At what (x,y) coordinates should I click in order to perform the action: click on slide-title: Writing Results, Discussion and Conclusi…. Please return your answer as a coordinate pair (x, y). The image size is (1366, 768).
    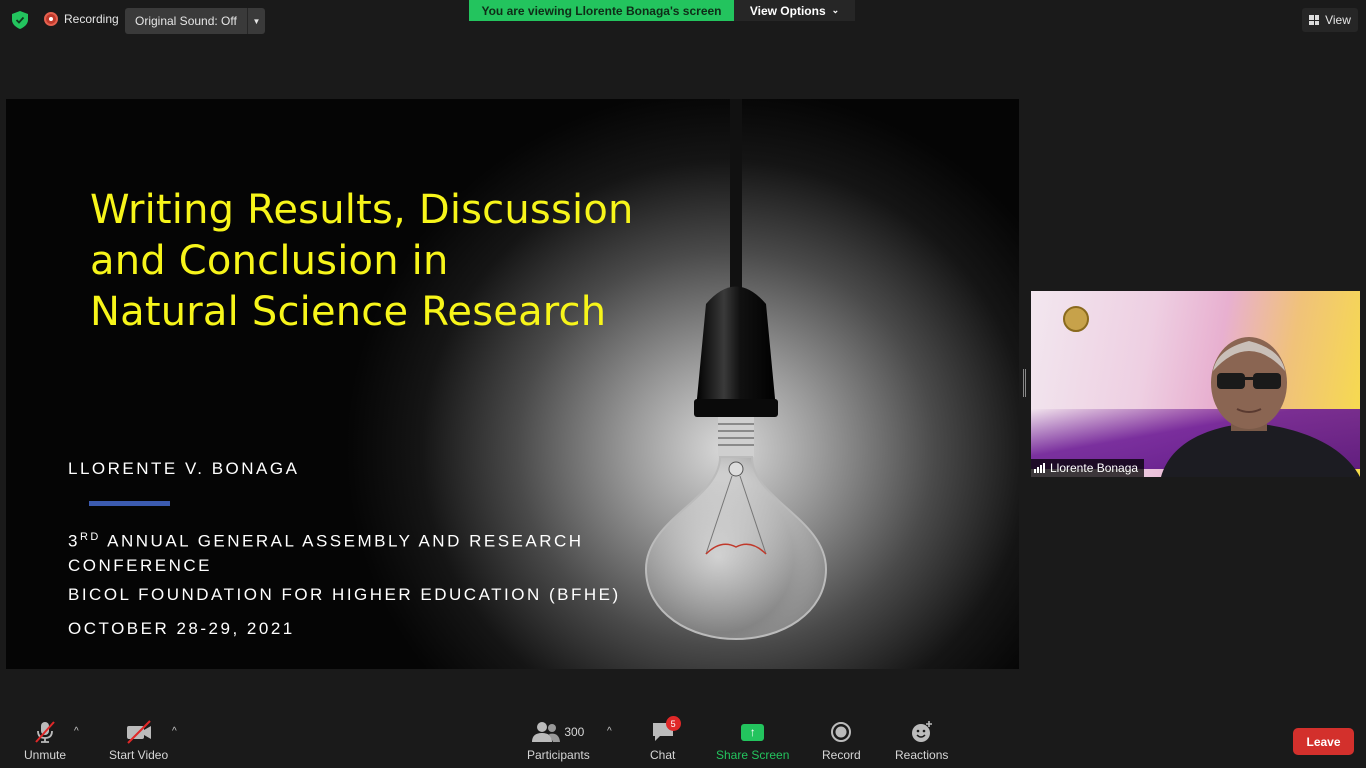
    Looking at the image, I should click on (362, 261).